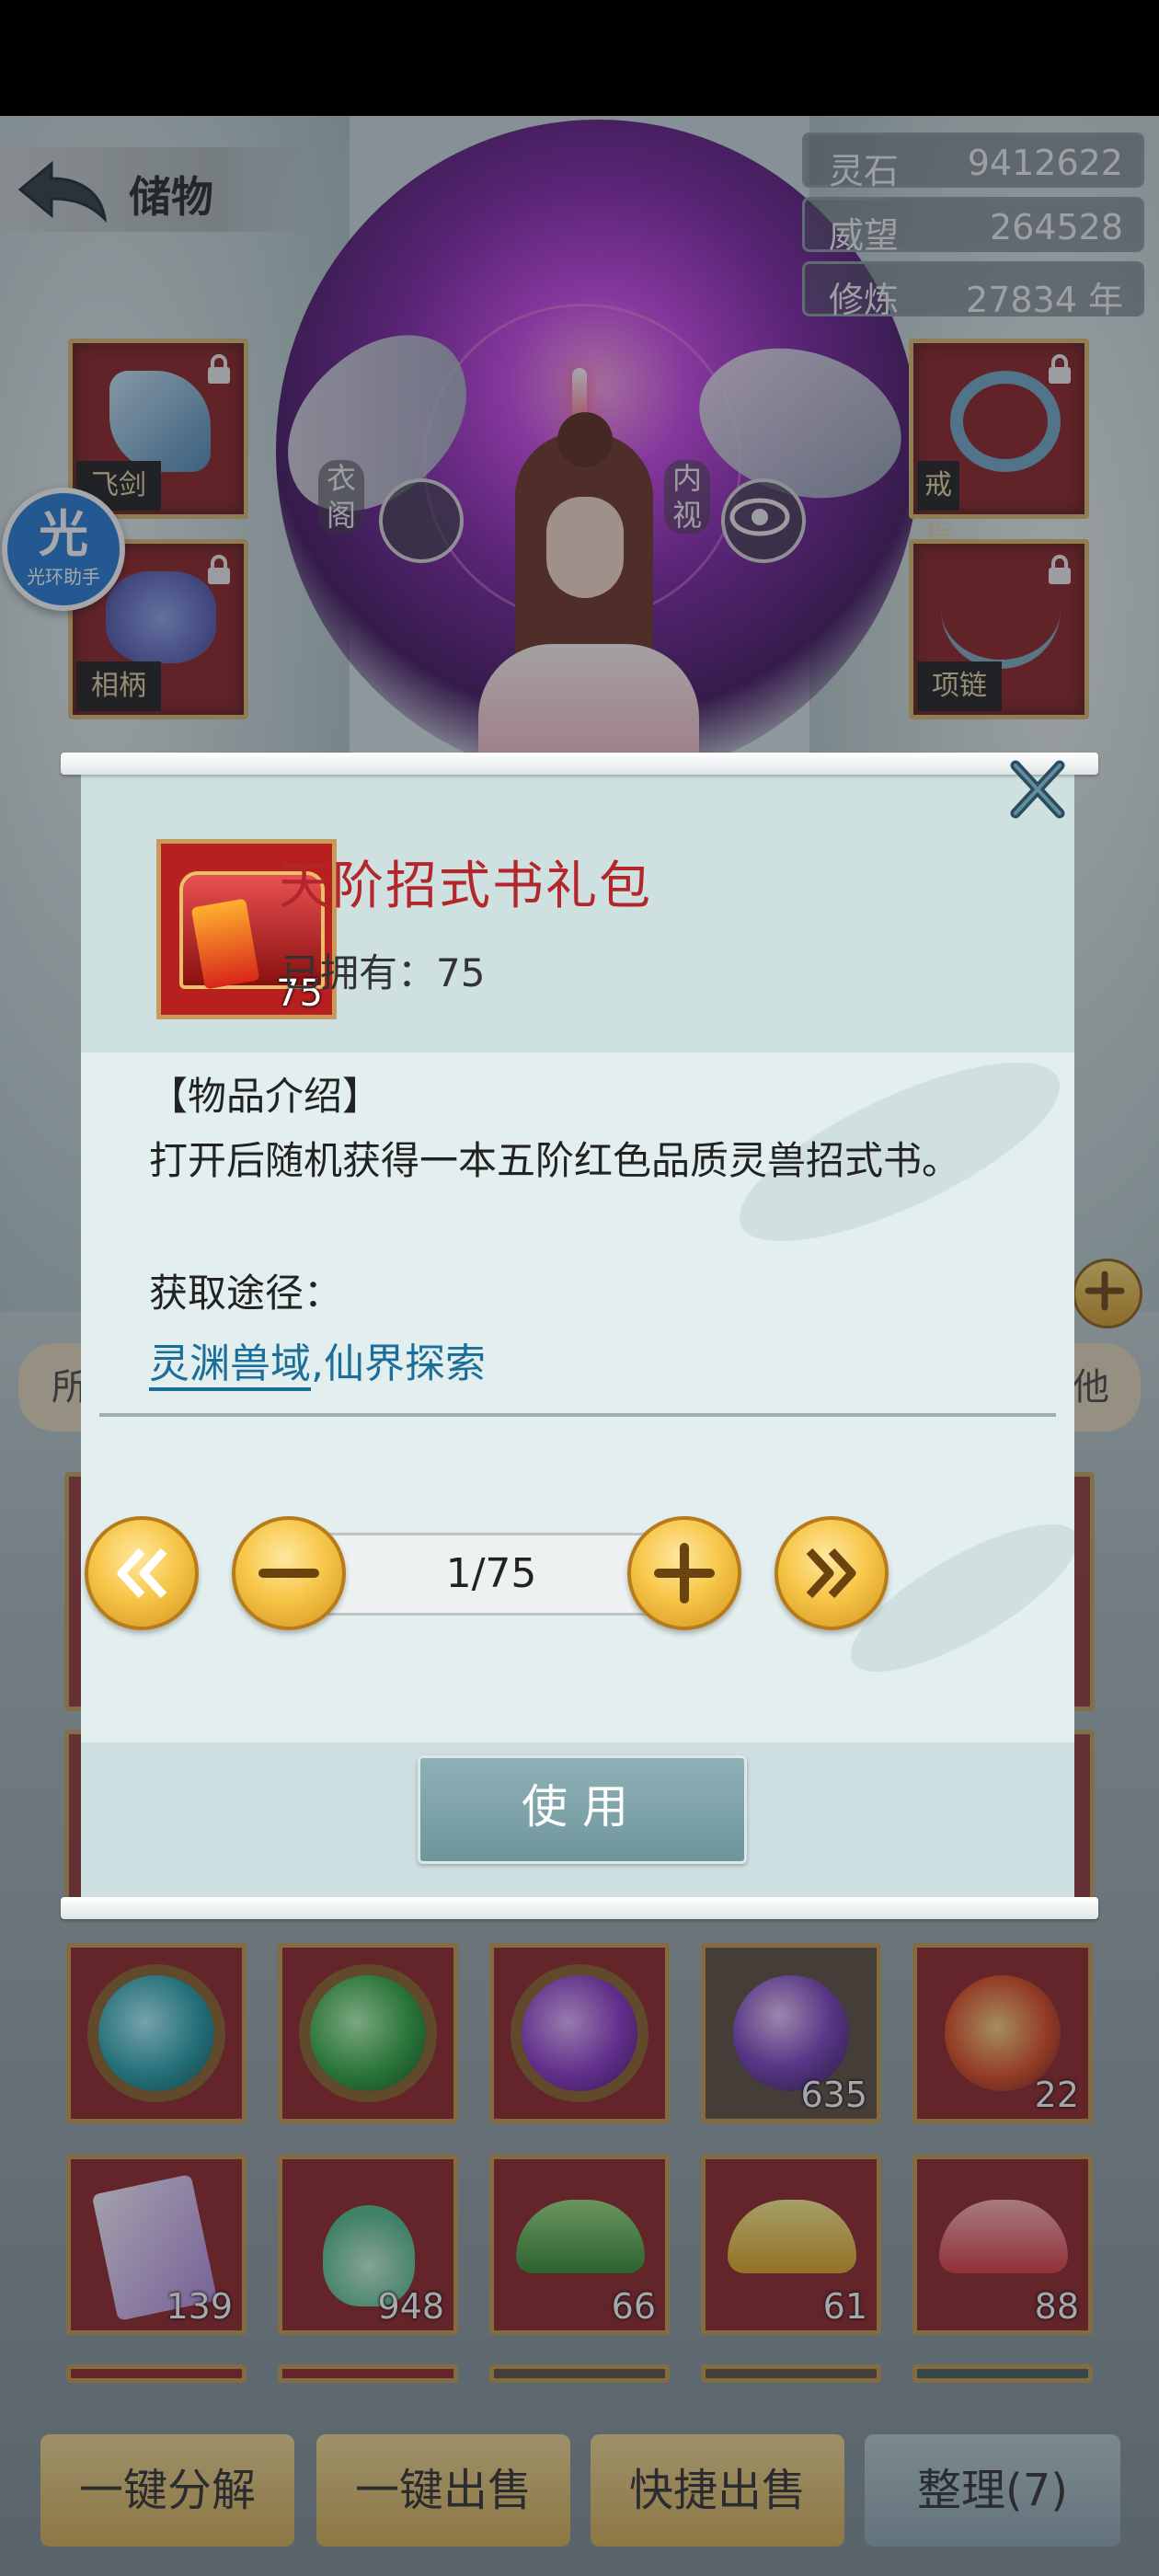  Describe the element at coordinates (579, 58) in the screenshot. I see `status-bar` at that location.